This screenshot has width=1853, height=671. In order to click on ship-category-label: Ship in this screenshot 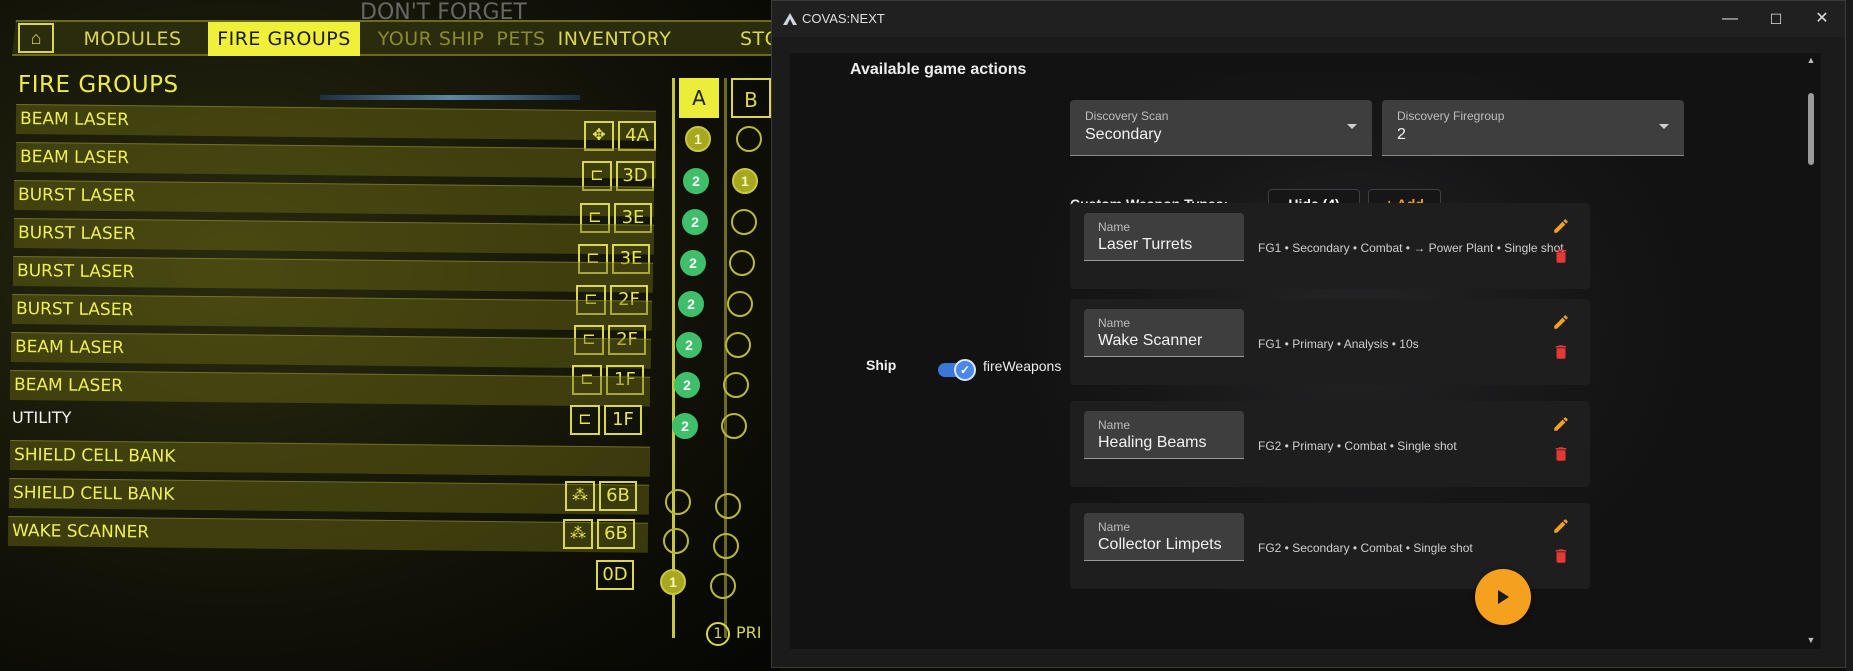, I will do `click(881, 365)`.